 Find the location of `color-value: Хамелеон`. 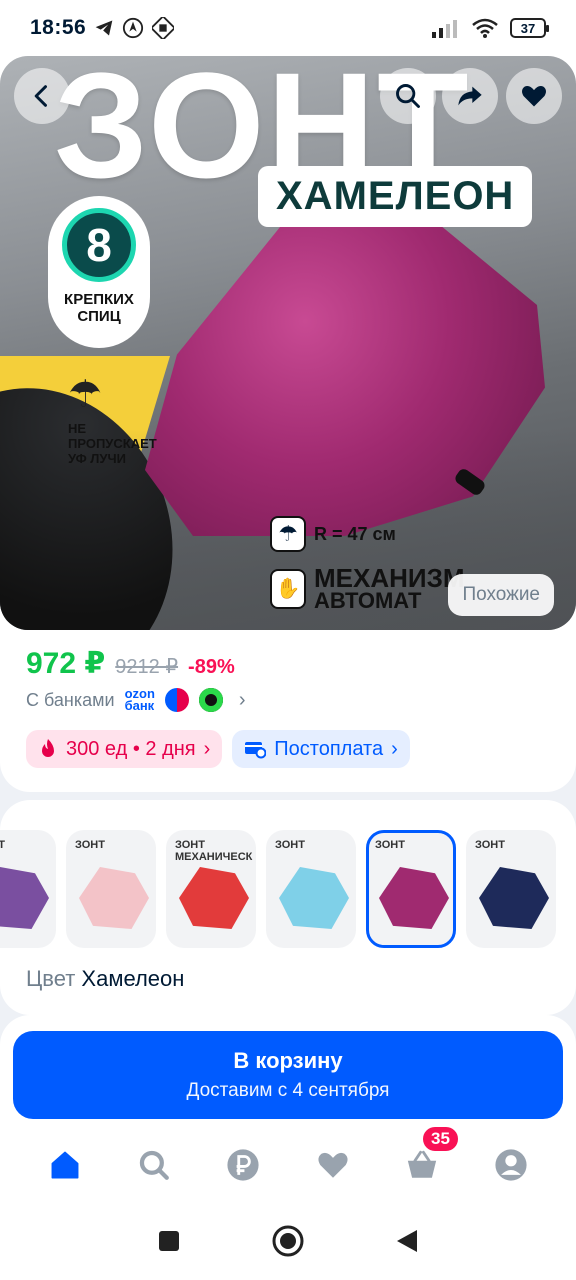

color-value: Хамелеон is located at coordinates (133, 978).